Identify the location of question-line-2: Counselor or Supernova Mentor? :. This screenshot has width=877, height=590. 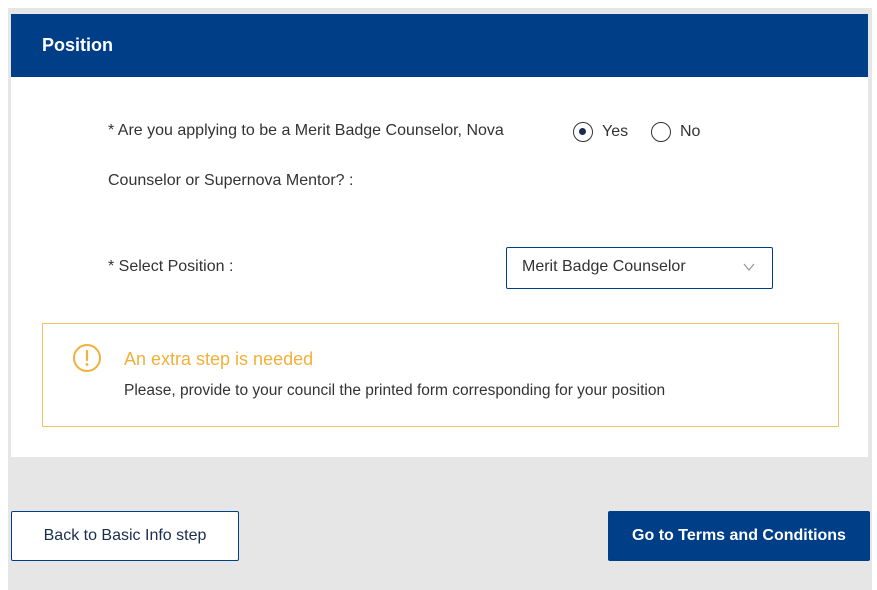
(231, 180).